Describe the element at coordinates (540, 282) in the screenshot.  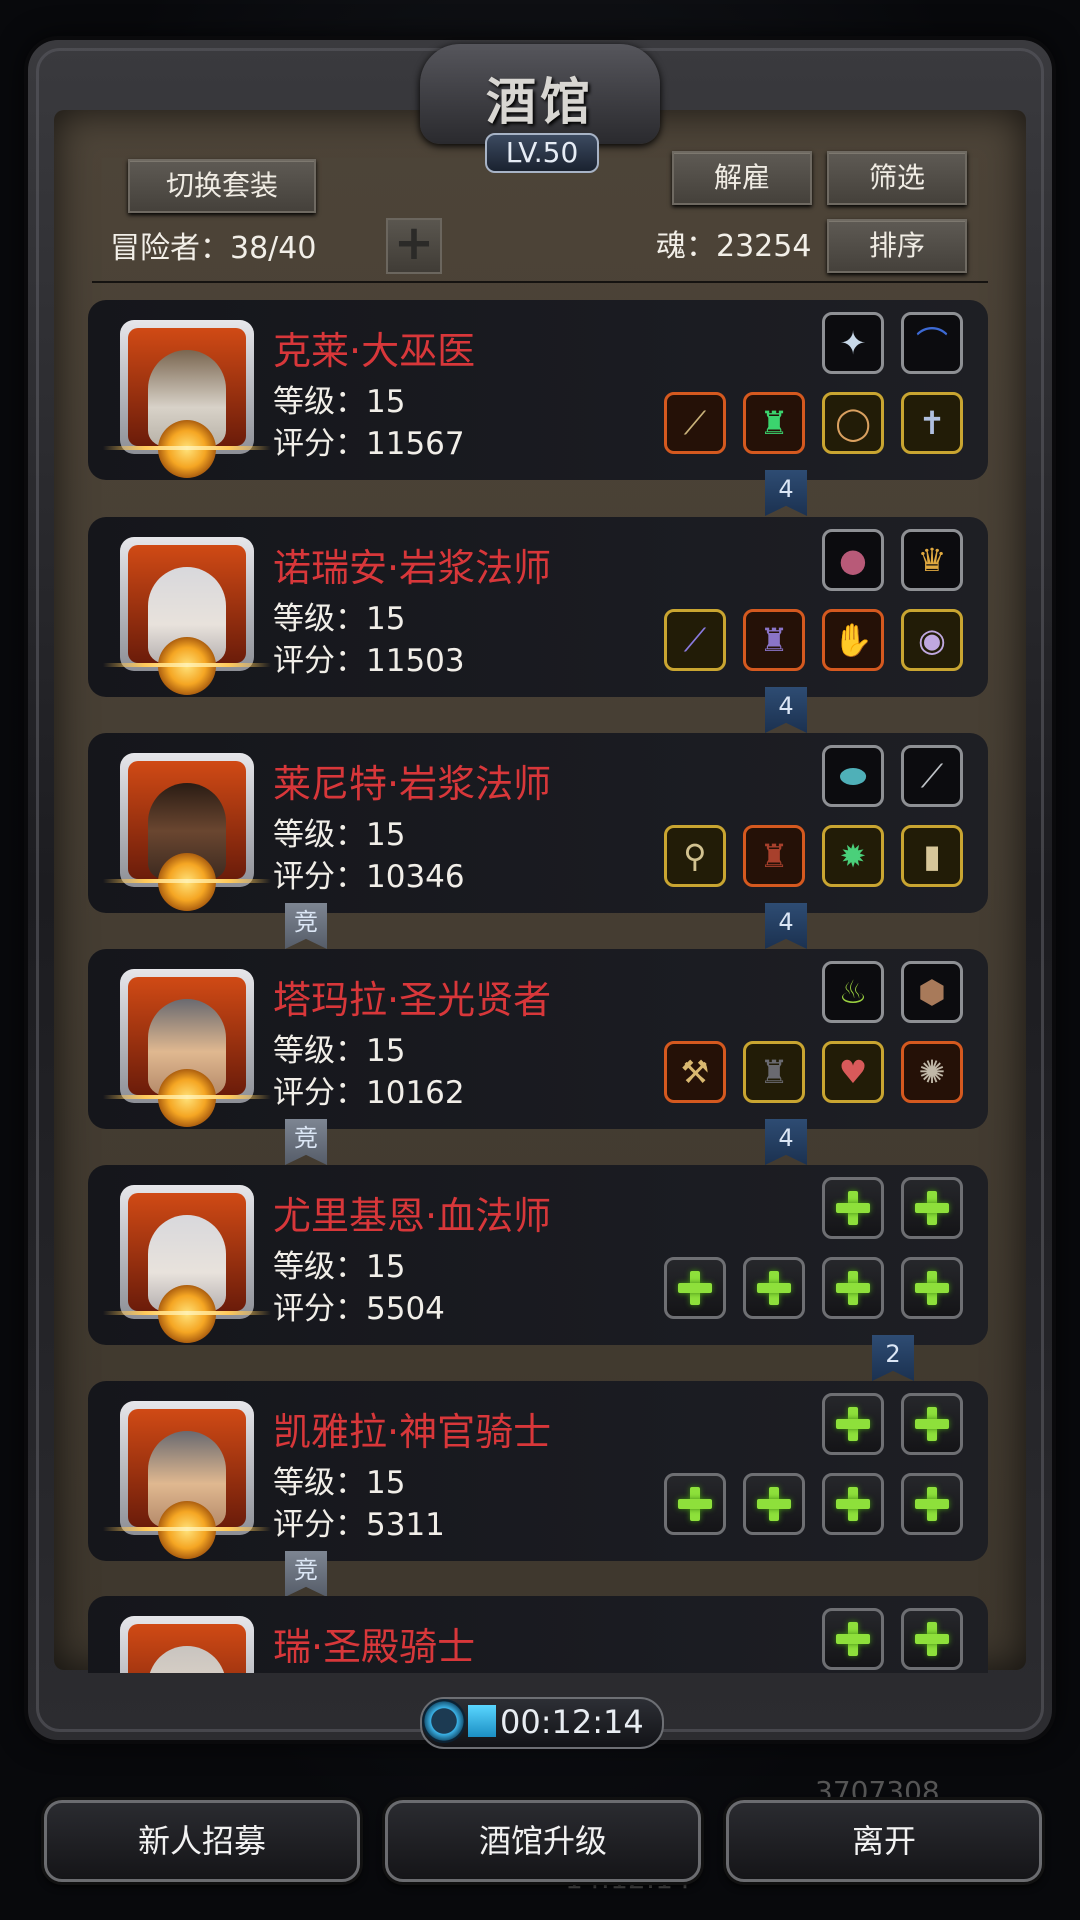
I see `header-divider` at that location.